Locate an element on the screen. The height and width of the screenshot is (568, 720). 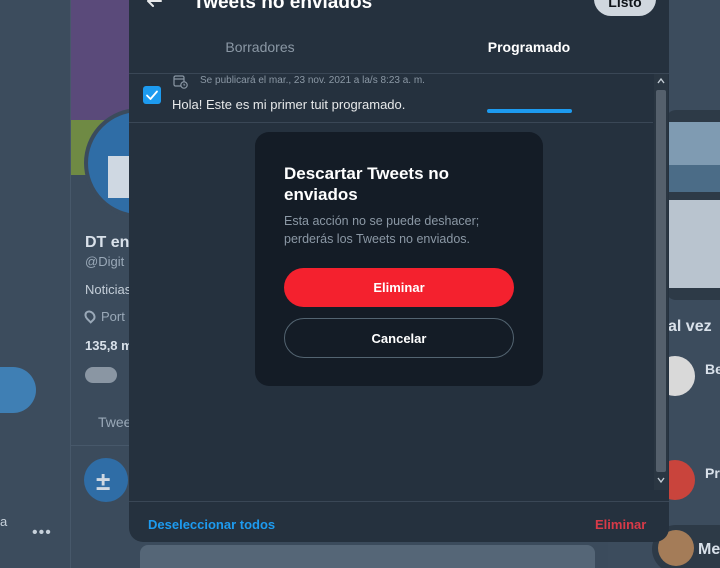
back-arrow-icon is located at coordinates (154, 5).